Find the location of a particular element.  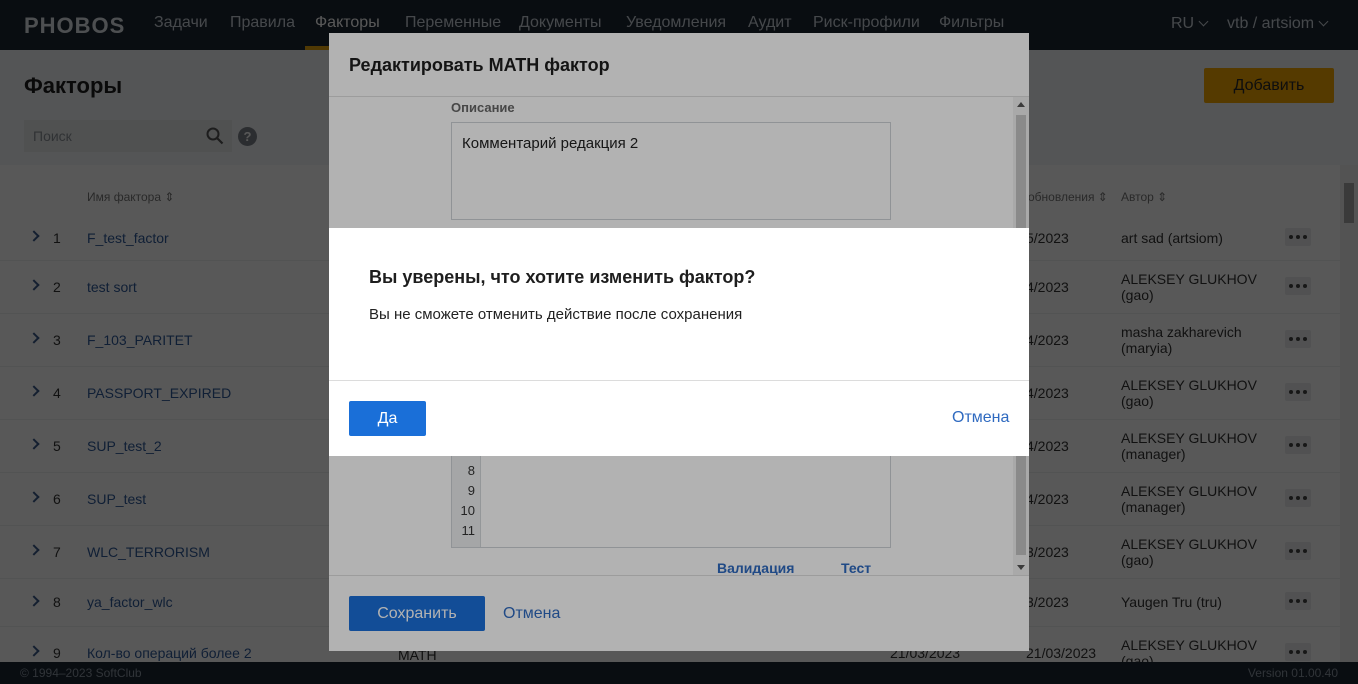

confirm-yes-button: Да is located at coordinates (387, 418).